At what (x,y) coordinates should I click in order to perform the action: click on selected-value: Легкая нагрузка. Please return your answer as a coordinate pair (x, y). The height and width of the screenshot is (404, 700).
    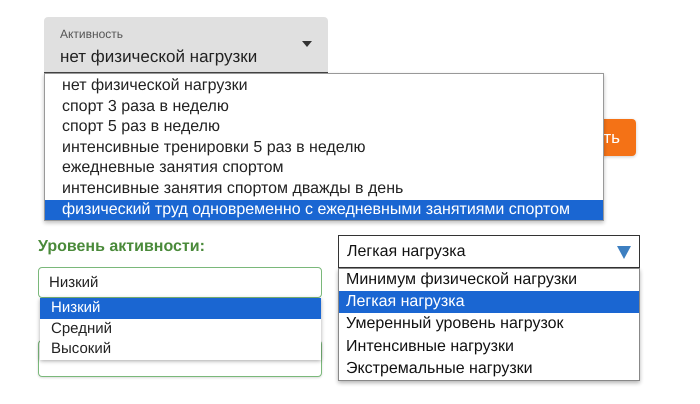
    Looking at the image, I should click on (406, 252).